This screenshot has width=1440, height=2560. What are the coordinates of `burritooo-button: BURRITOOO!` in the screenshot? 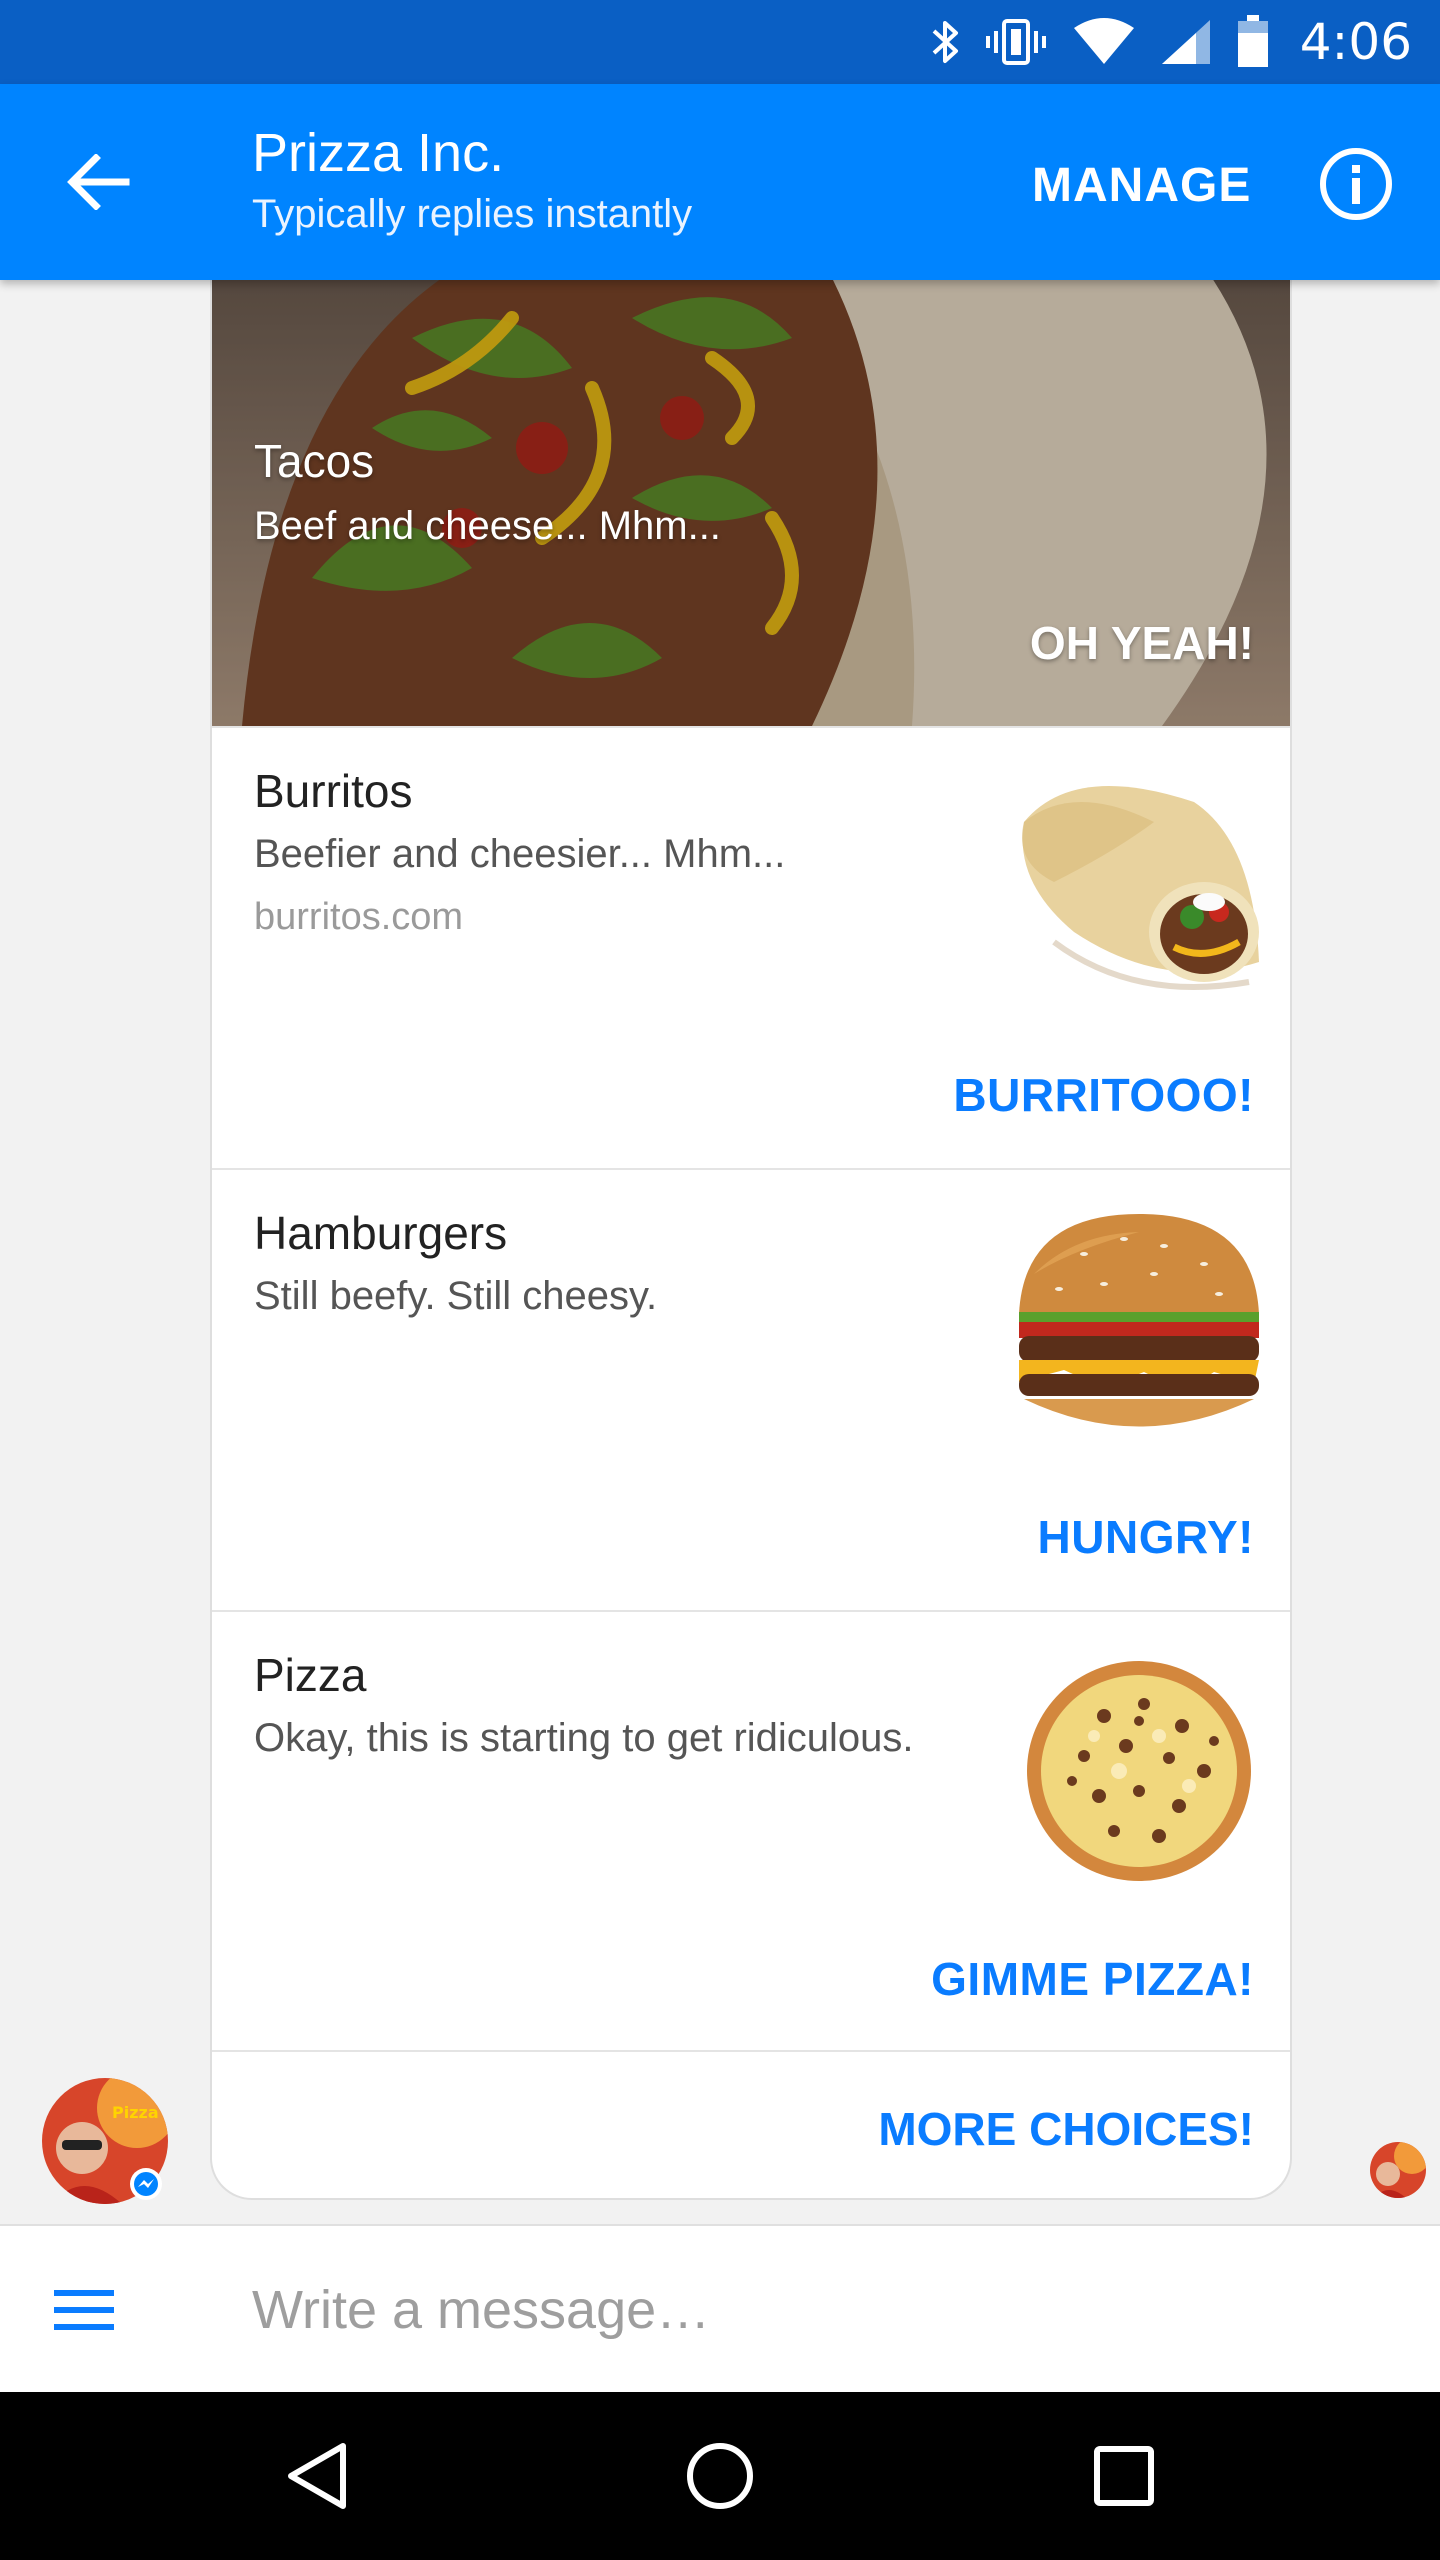 It's located at (1103, 1095).